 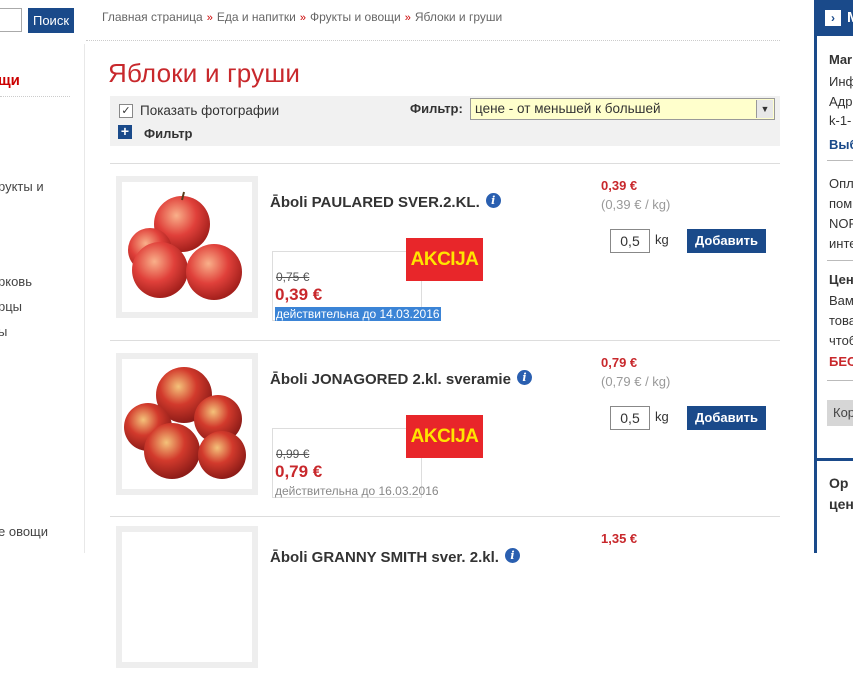 I want to click on cart-panel-title: M, so click(x=850, y=17).